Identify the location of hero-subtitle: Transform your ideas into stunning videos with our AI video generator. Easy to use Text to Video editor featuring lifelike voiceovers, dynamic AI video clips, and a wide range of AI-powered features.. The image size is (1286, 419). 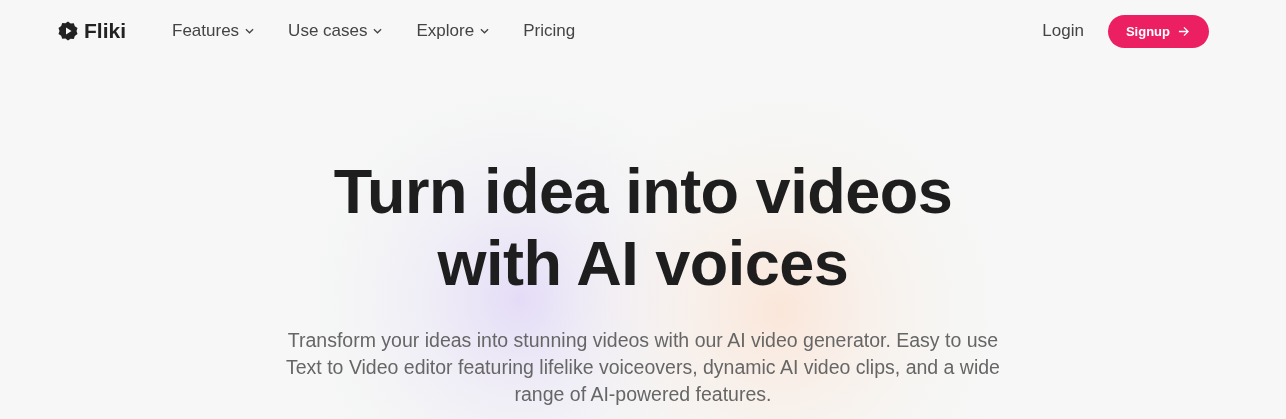
(643, 367).